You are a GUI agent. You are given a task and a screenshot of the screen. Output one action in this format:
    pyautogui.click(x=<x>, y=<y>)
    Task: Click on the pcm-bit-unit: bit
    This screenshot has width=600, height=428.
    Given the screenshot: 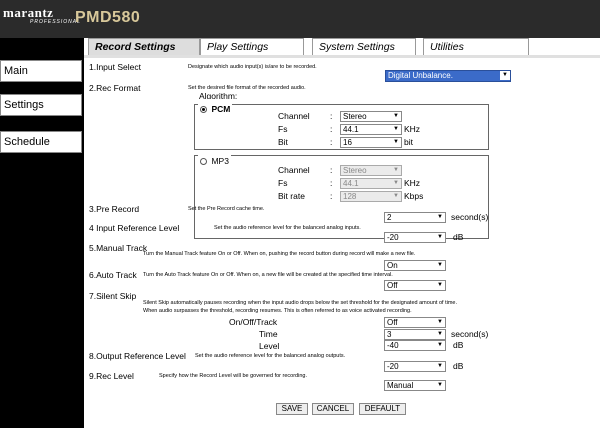 What is the action you would take?
    pyautogui.click(x=408, y=142)
    